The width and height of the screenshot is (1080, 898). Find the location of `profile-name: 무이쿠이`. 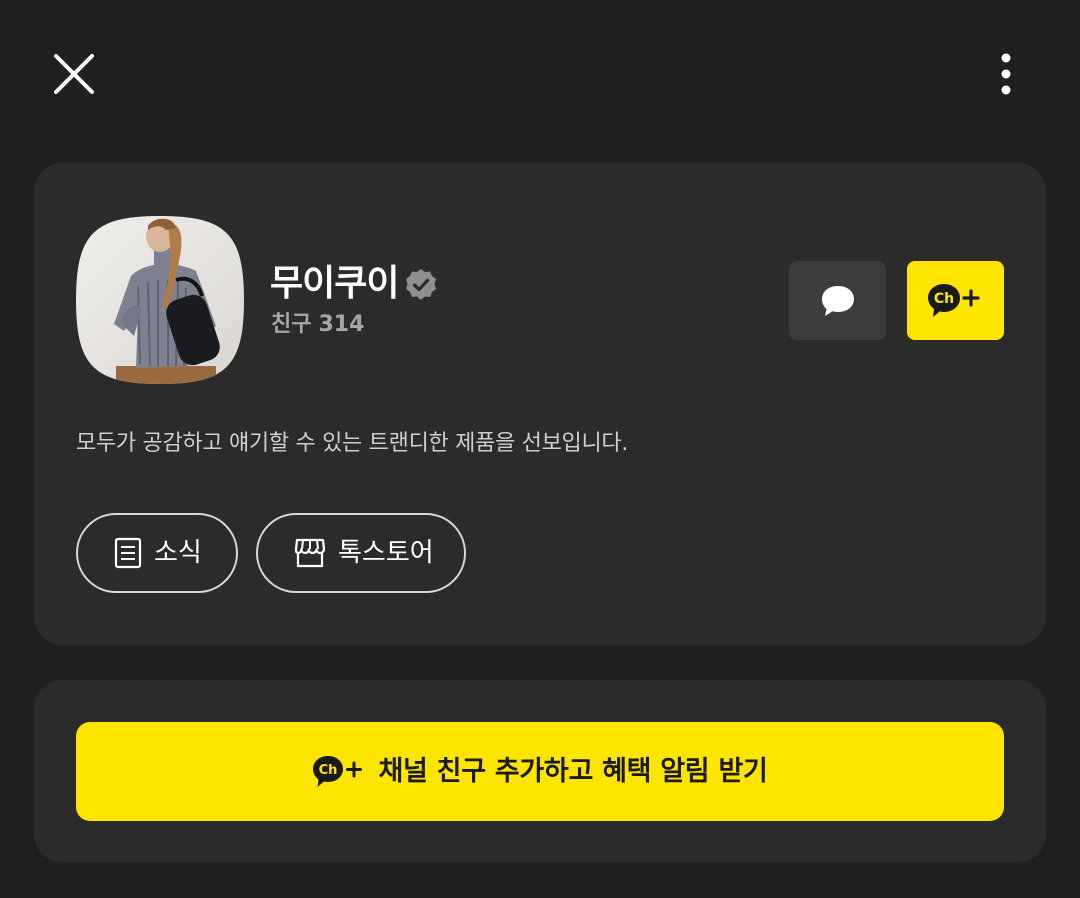

profile-name: 무이쿠이 is located at coordinates (334, 283).